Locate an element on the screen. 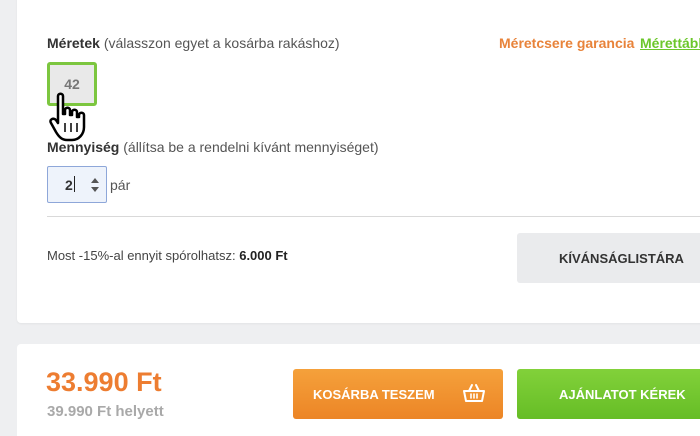 This screenshot has height=436, width=700. original-price: 39.990 Ft helyett is located at coordinates (105, 411).